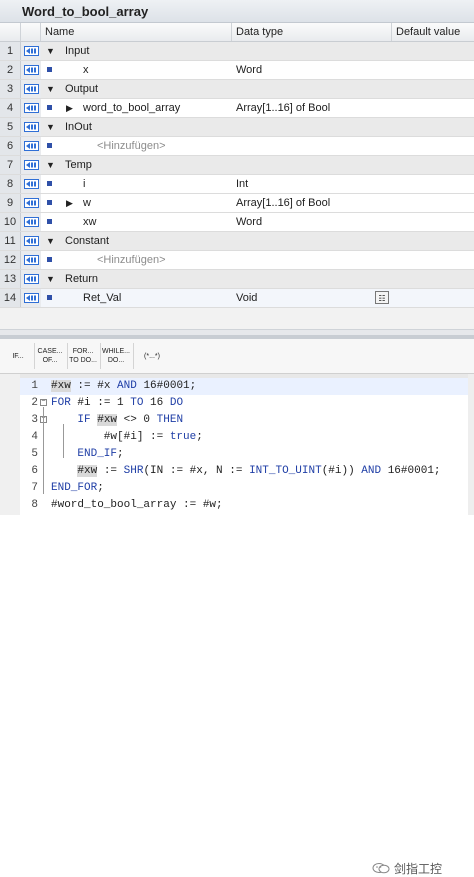 The width and height of the screenshot is (474, 877). I want to click on name-cell: i, so click(137, 184).